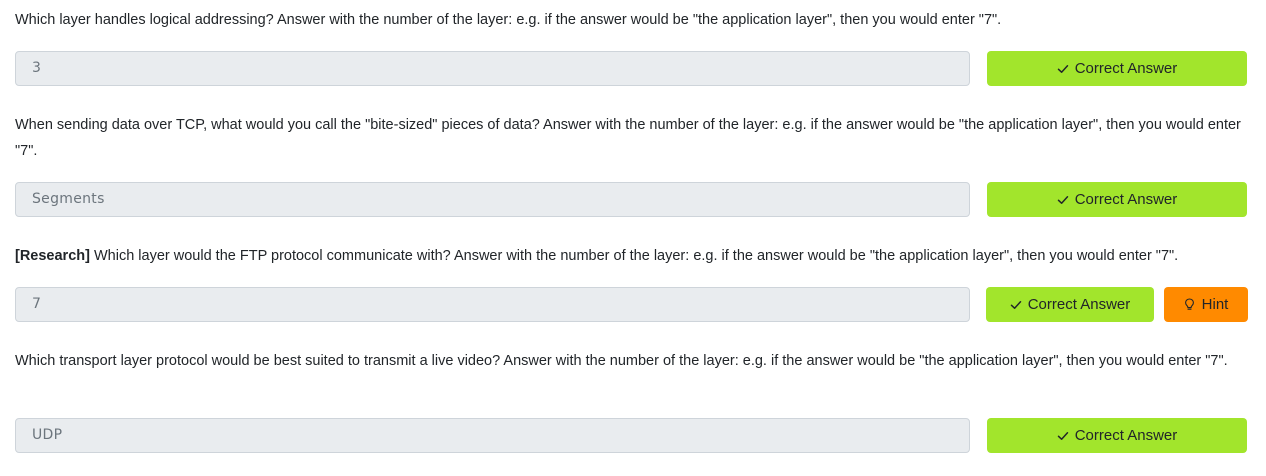 This screenshot has height=476, width=1266. What do you see at coordinates (1190, 304) in the screenshot?
I see `lightbulb-icon` at bounding box center [1190, 304].